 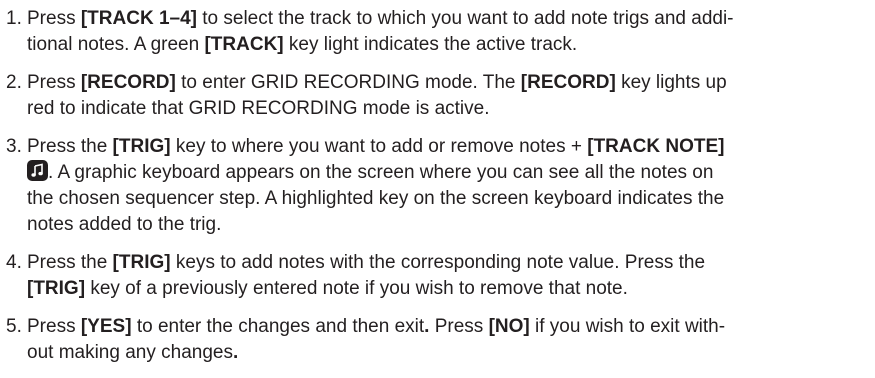 What do you see at coordinates (14, 262) in the screenshot?
I see `step-number: 4.` at bounding box center [14, 262].